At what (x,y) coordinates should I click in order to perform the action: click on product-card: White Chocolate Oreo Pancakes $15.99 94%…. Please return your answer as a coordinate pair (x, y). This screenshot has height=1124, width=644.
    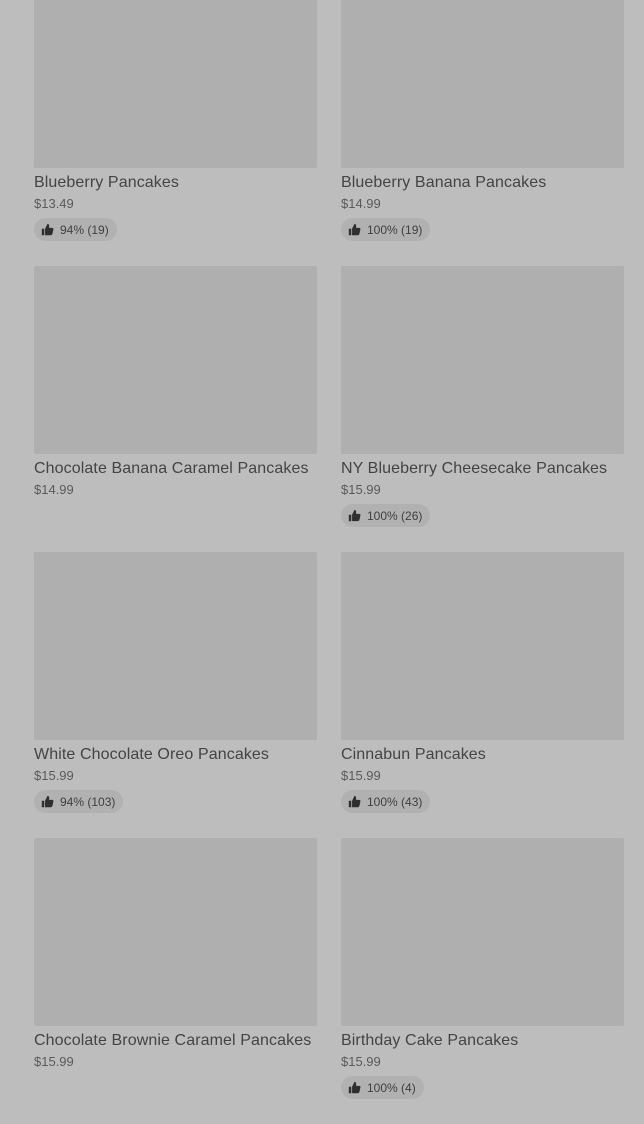
    Looking at the image, I should click on (175, 695).